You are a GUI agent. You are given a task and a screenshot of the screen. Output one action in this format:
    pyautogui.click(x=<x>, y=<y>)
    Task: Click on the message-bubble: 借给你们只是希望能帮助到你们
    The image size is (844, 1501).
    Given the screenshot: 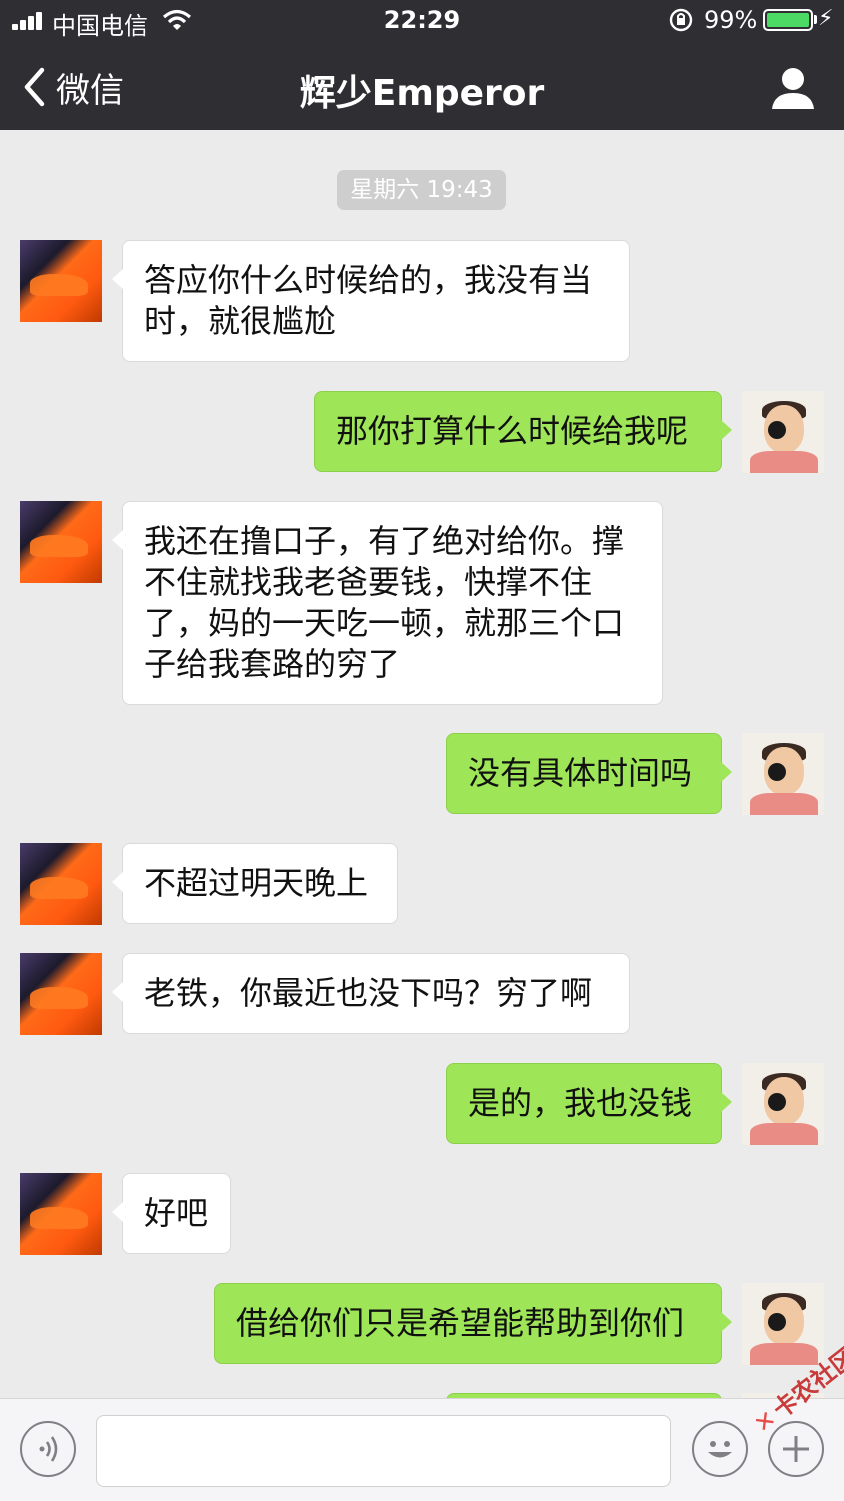 What is the action you would take?
    pyautogui.click(x=473, y=1323)
    